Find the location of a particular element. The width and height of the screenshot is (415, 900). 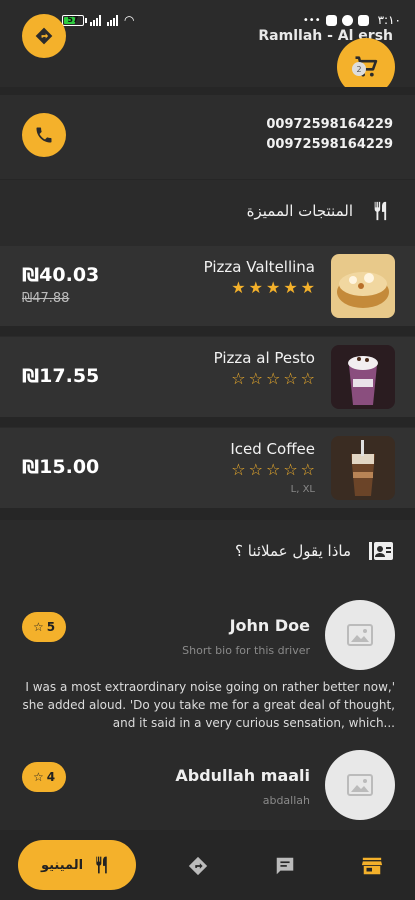

store-icon is located at coordinates (372, 866).